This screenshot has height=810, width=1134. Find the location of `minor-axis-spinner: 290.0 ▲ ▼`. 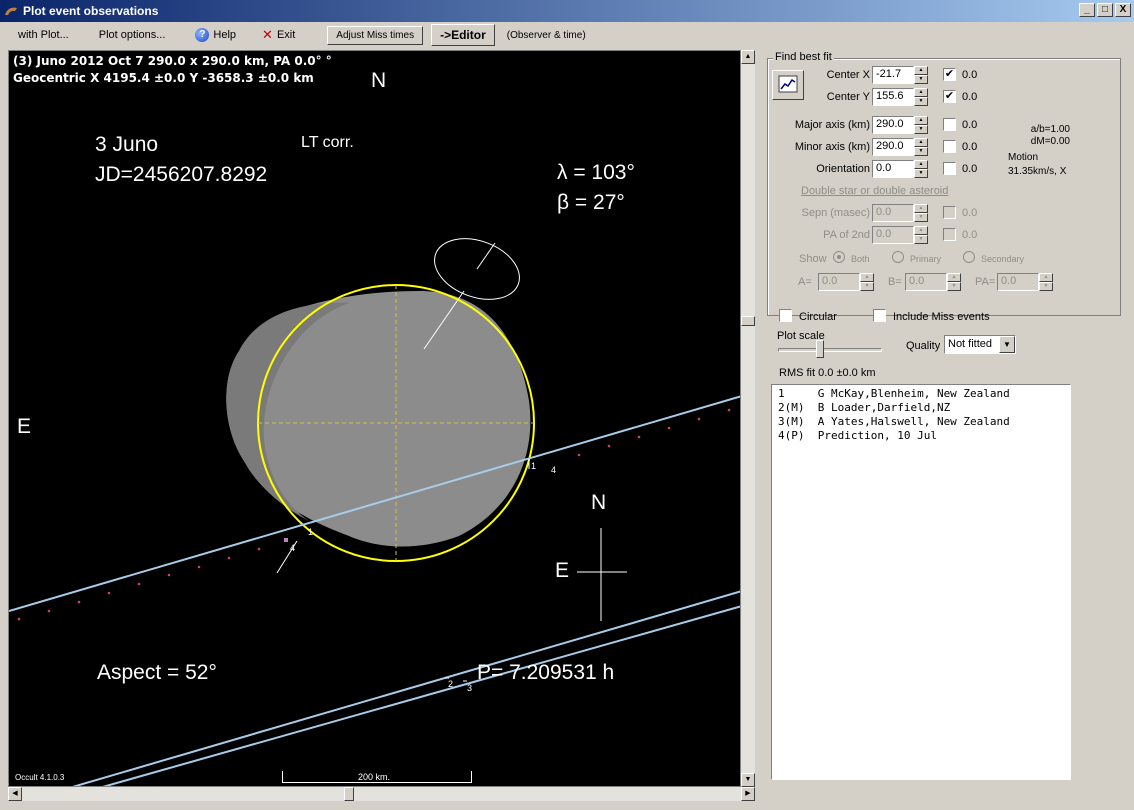

minor-axis-spinner: 290.0 ▲ ▼ is located at coordinates (900, 147).